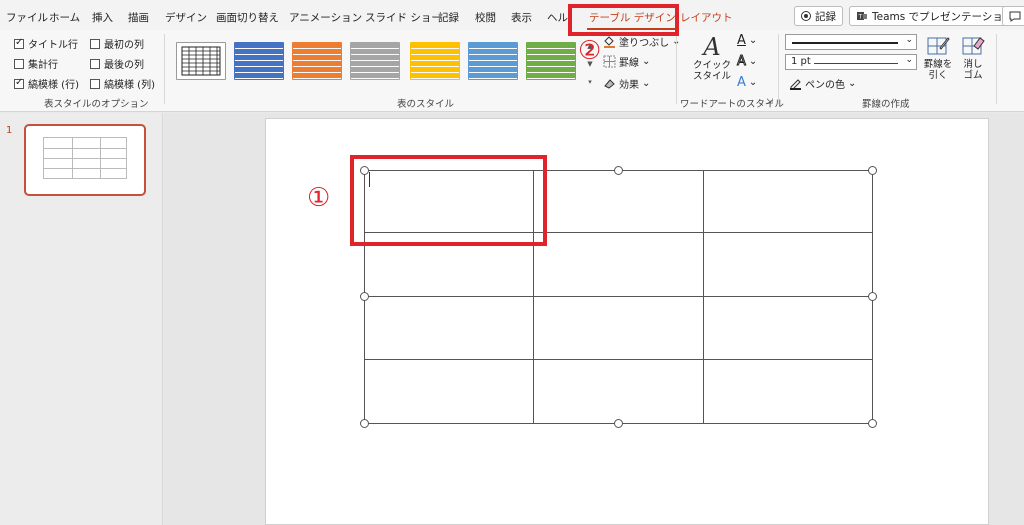 The width and height of the screenshot is (1024, 525). I want to click on banded-columns-checkbox: 縞模様 (列), so click(122, 83).